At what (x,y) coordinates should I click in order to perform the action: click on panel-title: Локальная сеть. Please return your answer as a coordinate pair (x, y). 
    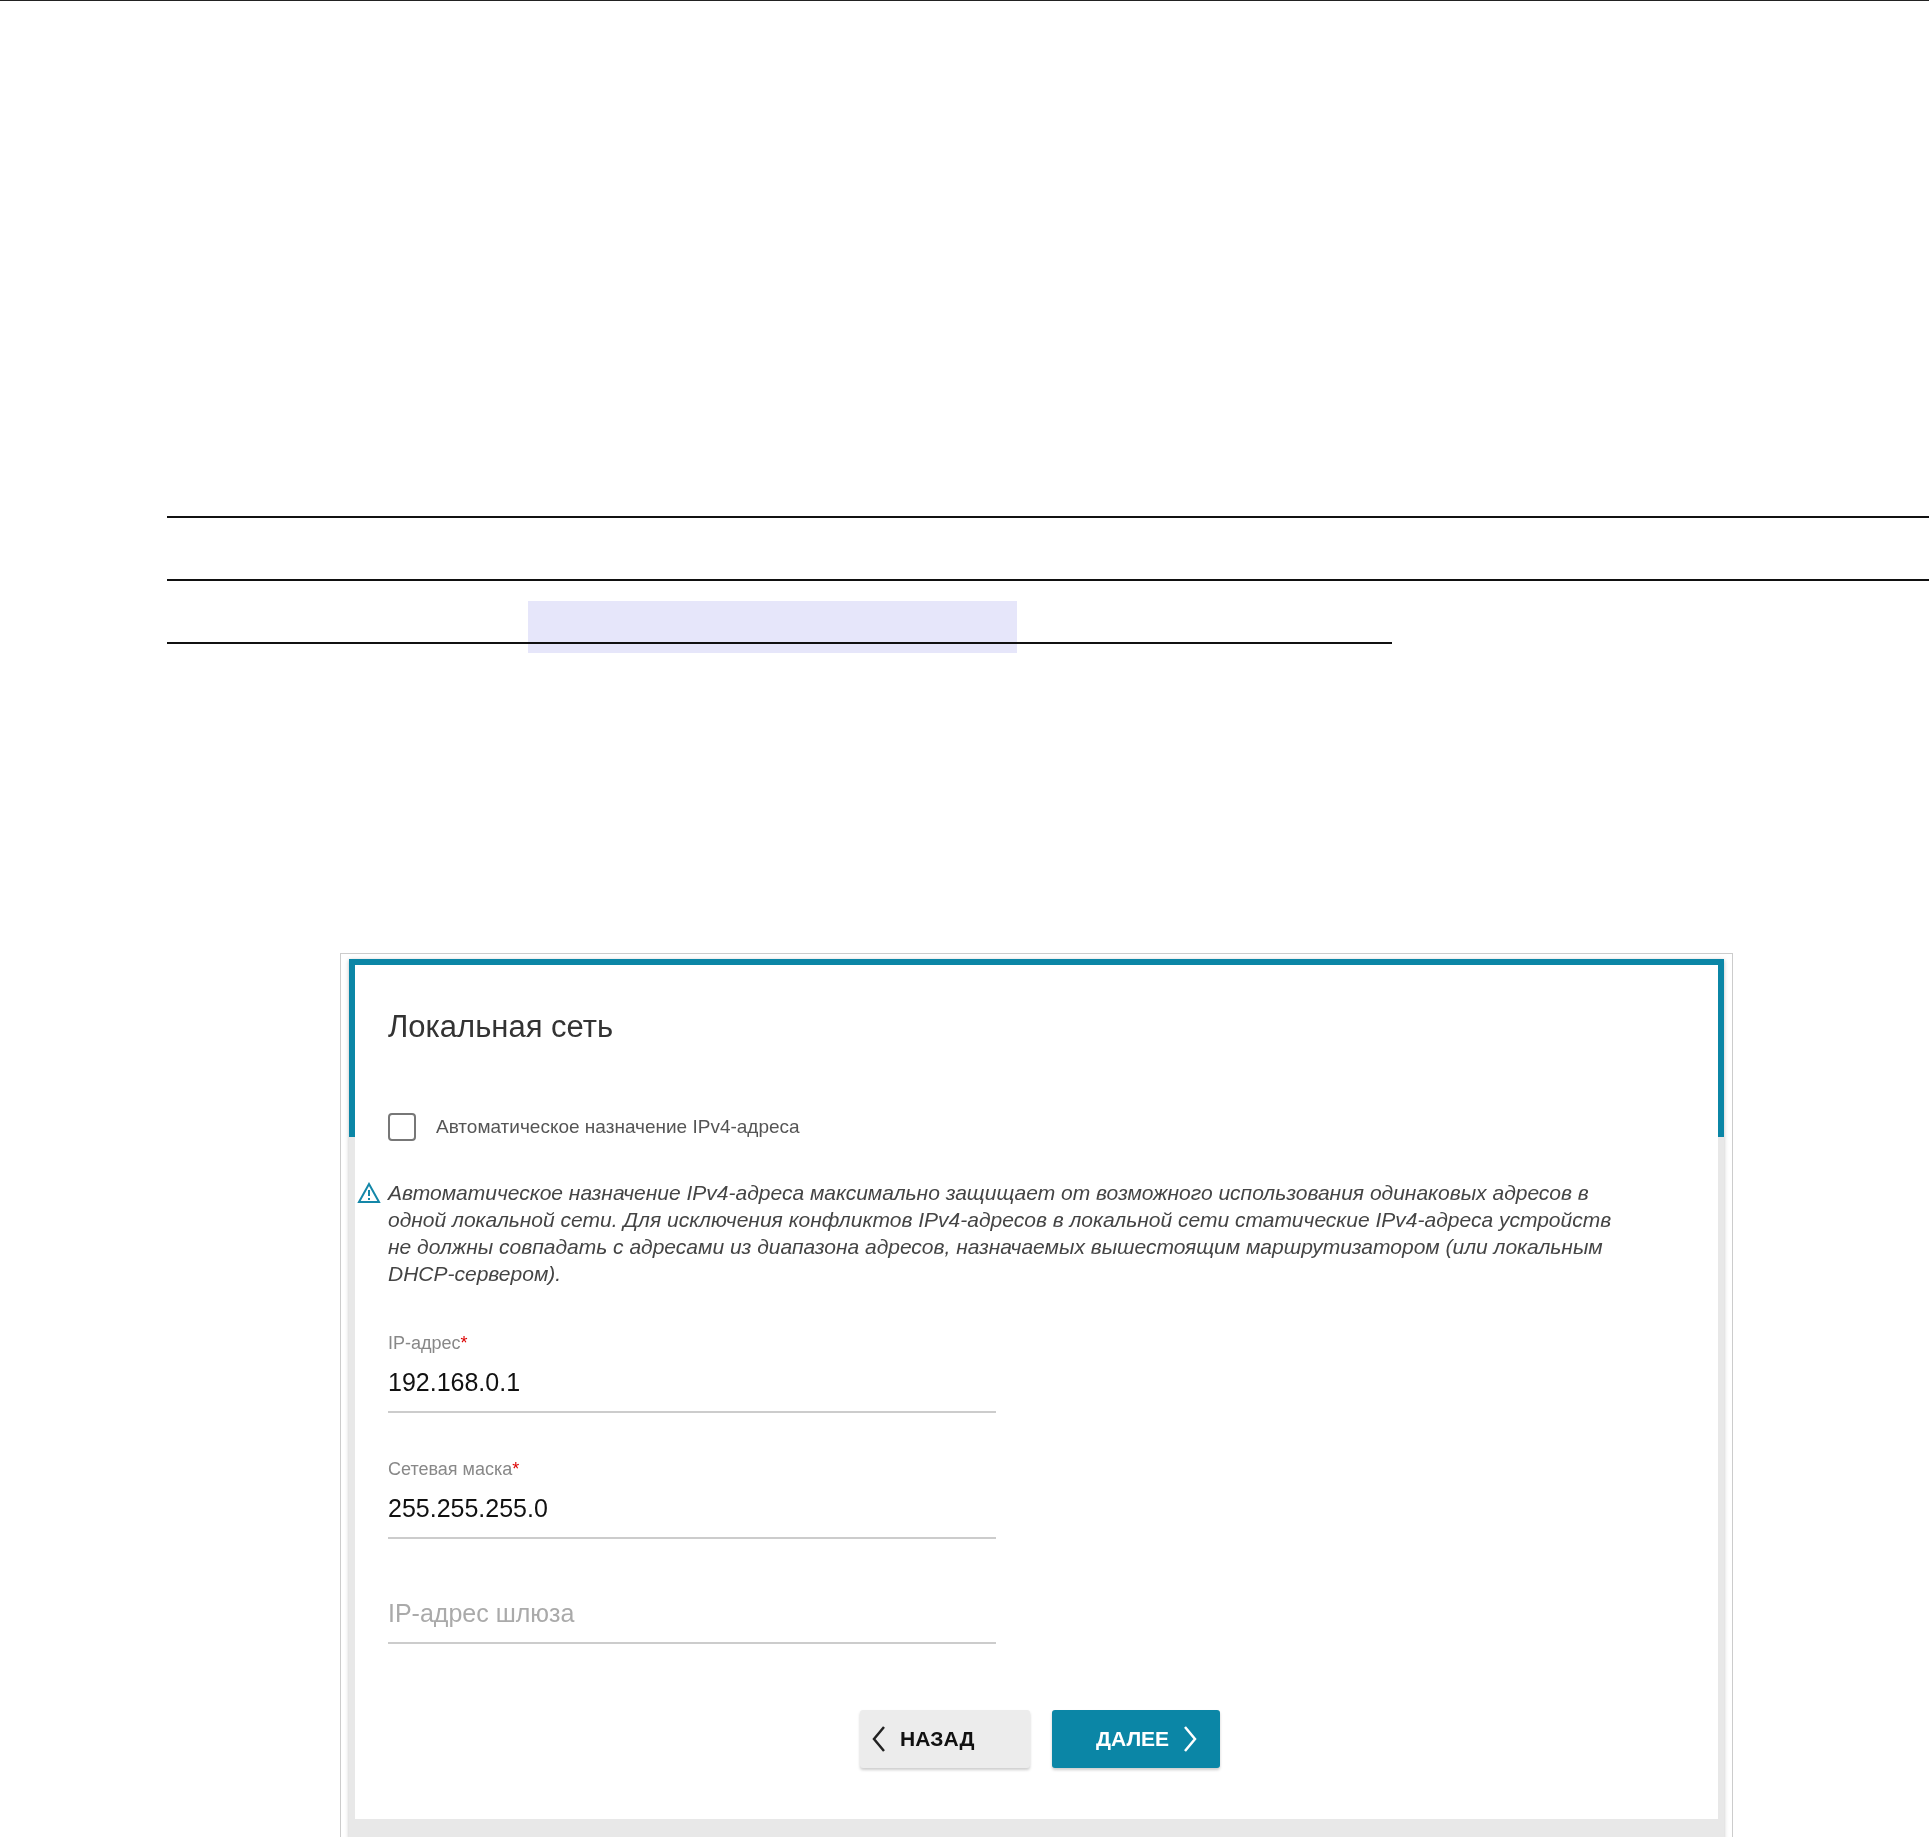
    Looking at the image, I should click on (501, 1027).